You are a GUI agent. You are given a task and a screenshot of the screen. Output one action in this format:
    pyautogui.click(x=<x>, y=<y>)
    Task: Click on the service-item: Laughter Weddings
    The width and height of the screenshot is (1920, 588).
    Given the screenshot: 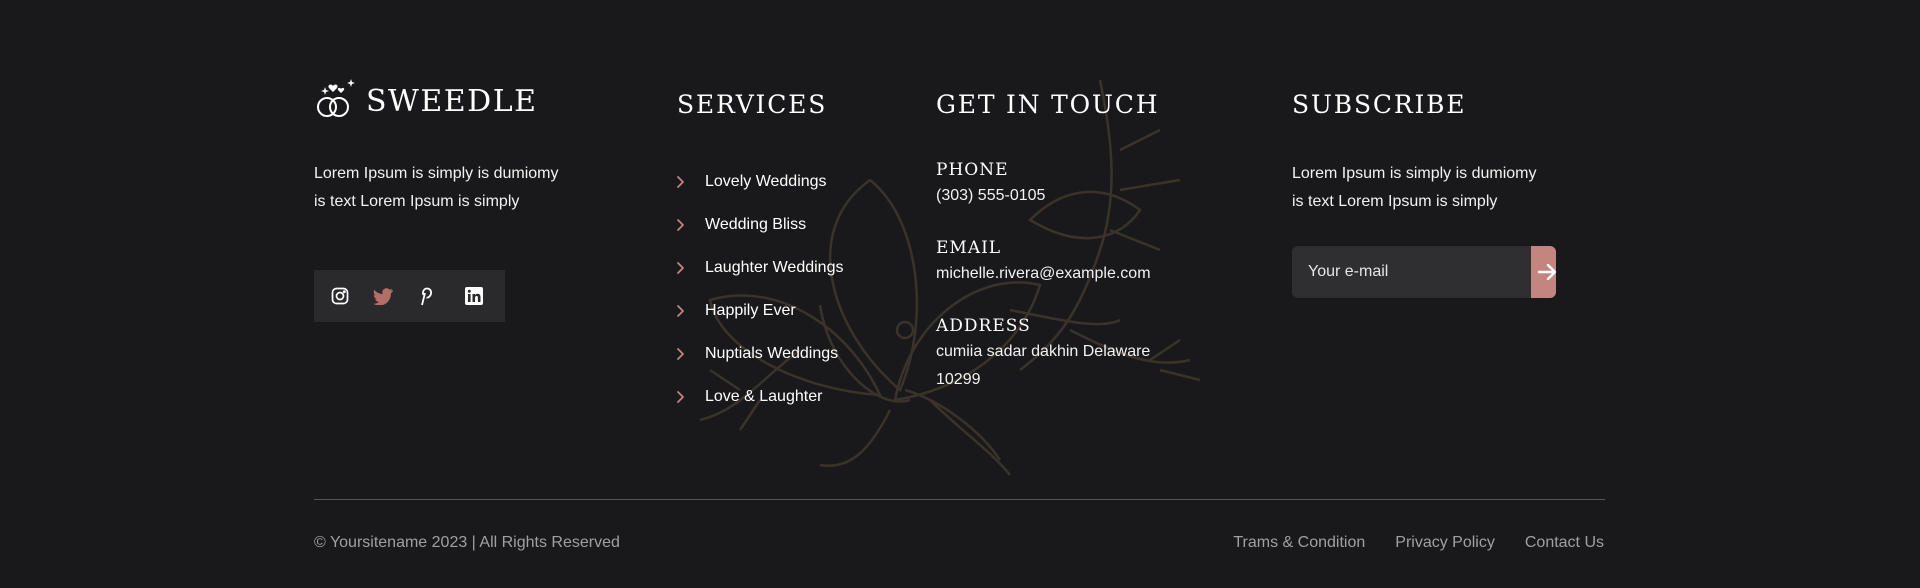 What is the action you would take?
    pyautogui.click(x=759, y=267)
    